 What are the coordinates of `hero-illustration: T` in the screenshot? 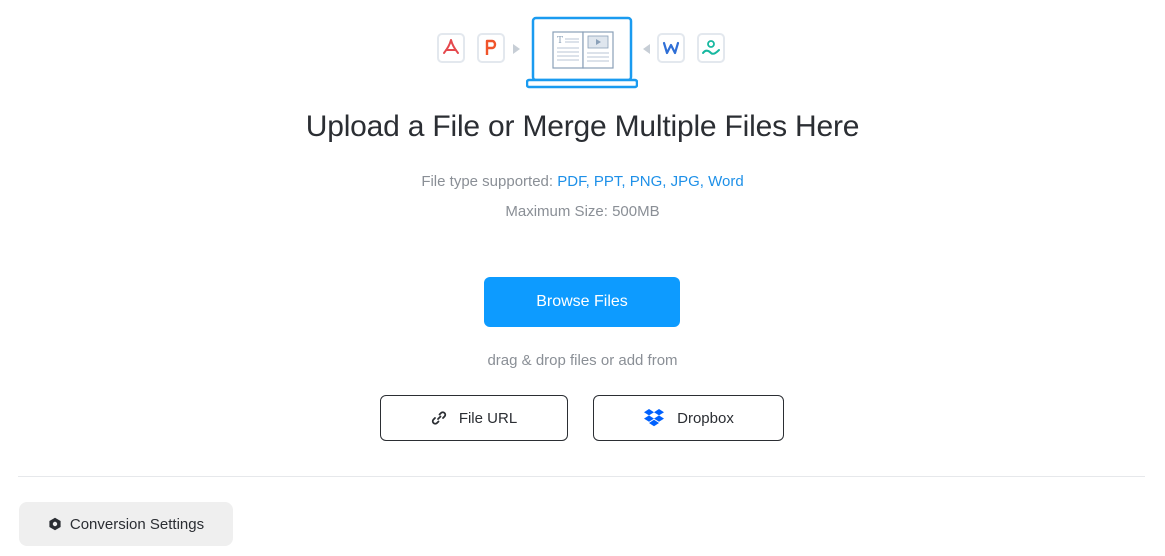 It's located at (583, 53).